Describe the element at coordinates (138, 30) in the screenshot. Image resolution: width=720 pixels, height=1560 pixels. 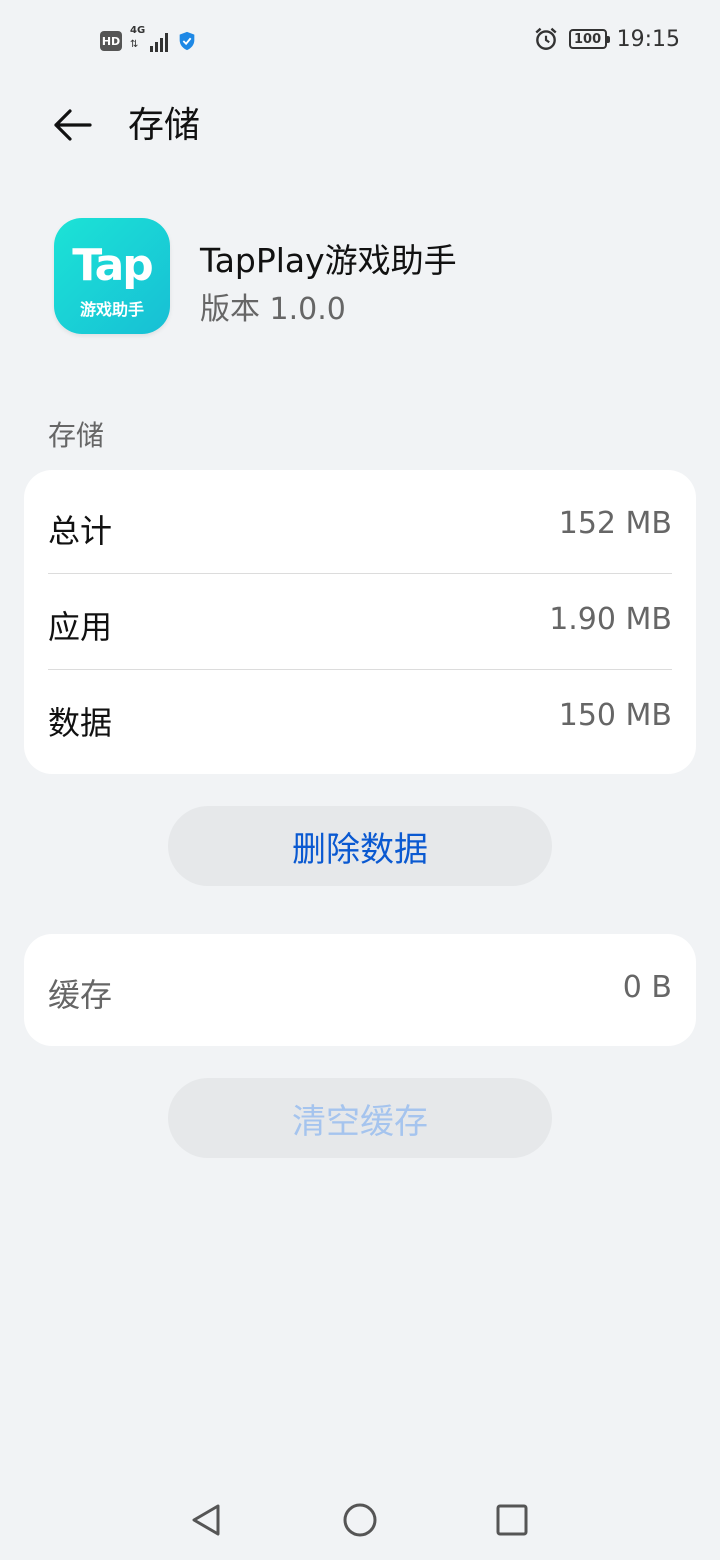
I see `network-type: 4G` at that location.